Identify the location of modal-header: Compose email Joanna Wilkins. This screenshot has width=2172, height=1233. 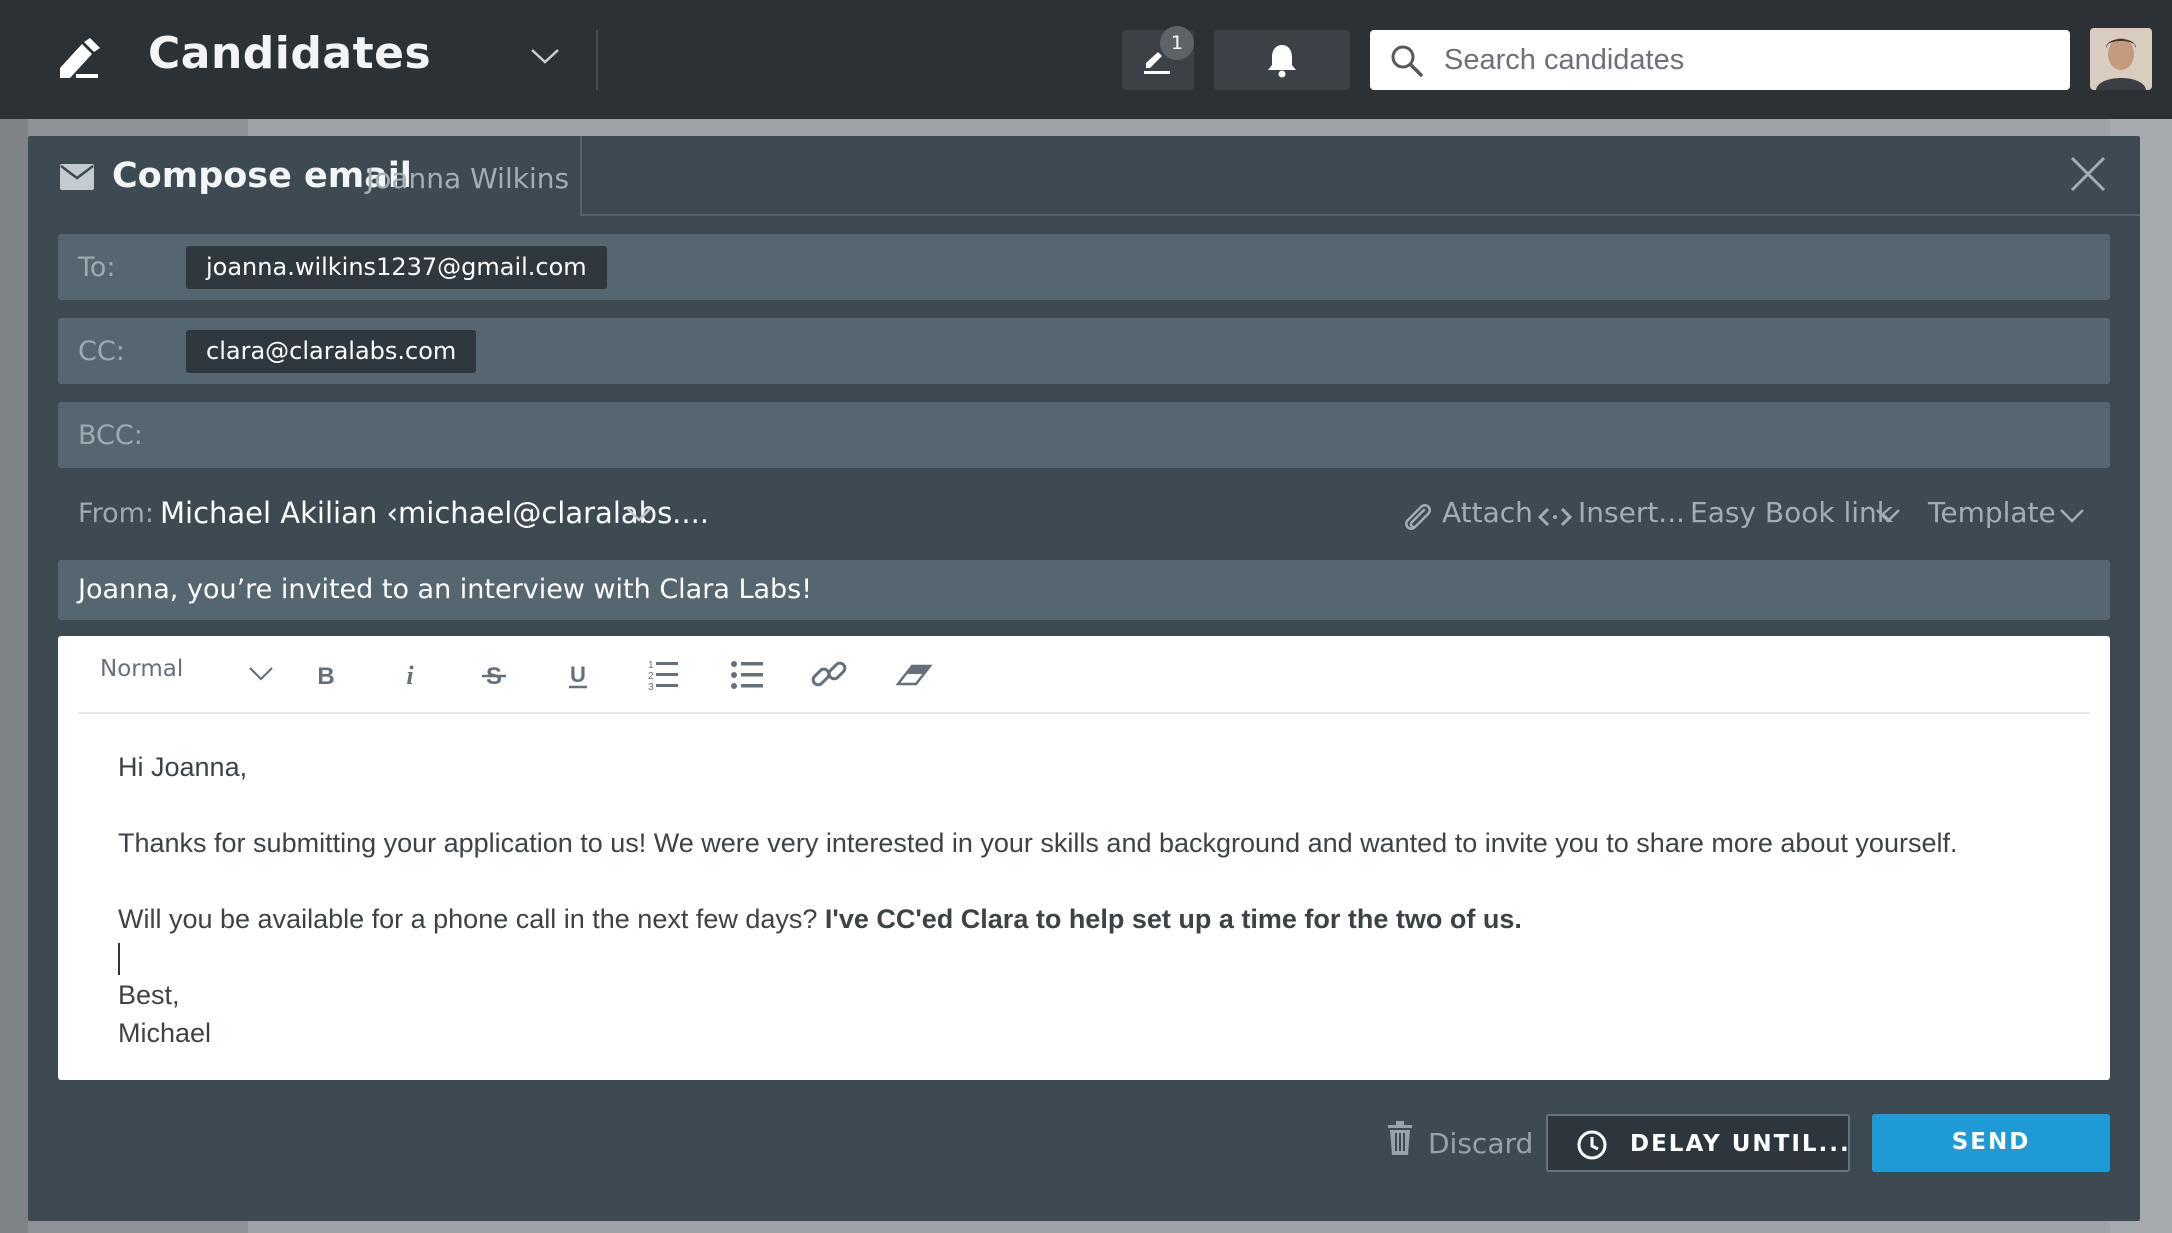
(1084, 176).